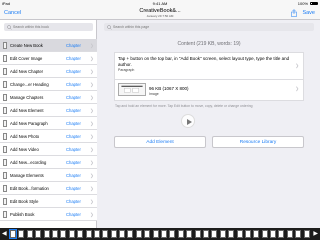 Image resolution: width=320 pixels, height=240 pixels. I want to click on cancel-button: Cancel, so click(12, 13).